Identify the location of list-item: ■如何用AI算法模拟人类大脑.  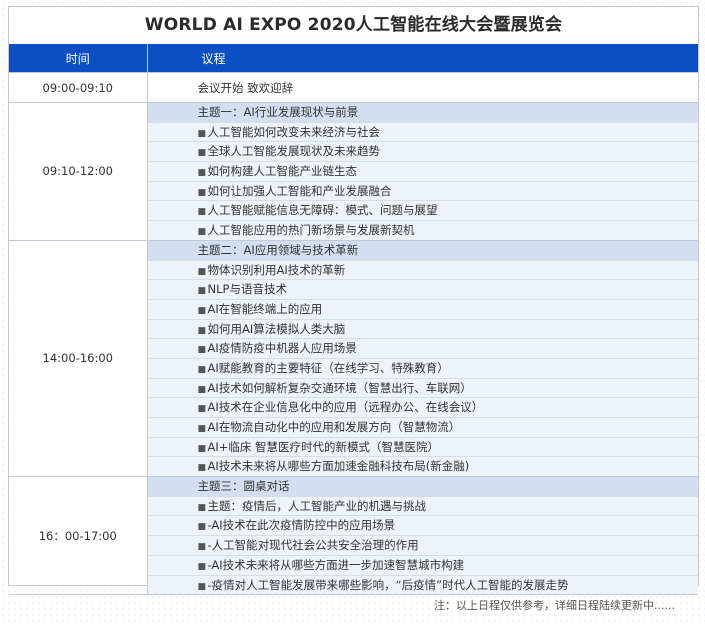
(422, 329).